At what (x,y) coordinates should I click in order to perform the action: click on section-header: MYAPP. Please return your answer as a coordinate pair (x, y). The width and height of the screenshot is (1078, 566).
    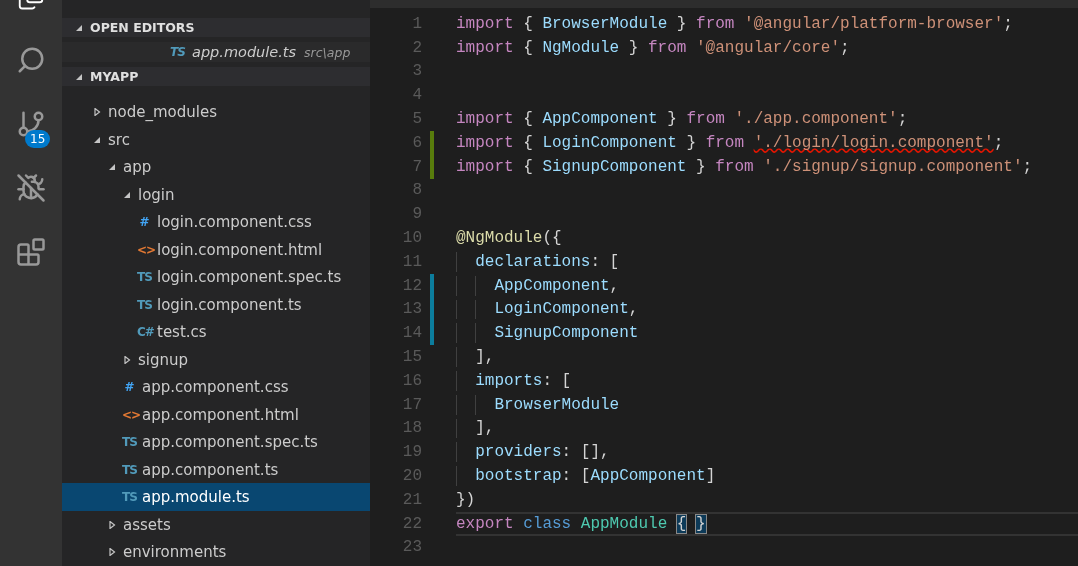
    Looking at the image, I should click on (216, 77).